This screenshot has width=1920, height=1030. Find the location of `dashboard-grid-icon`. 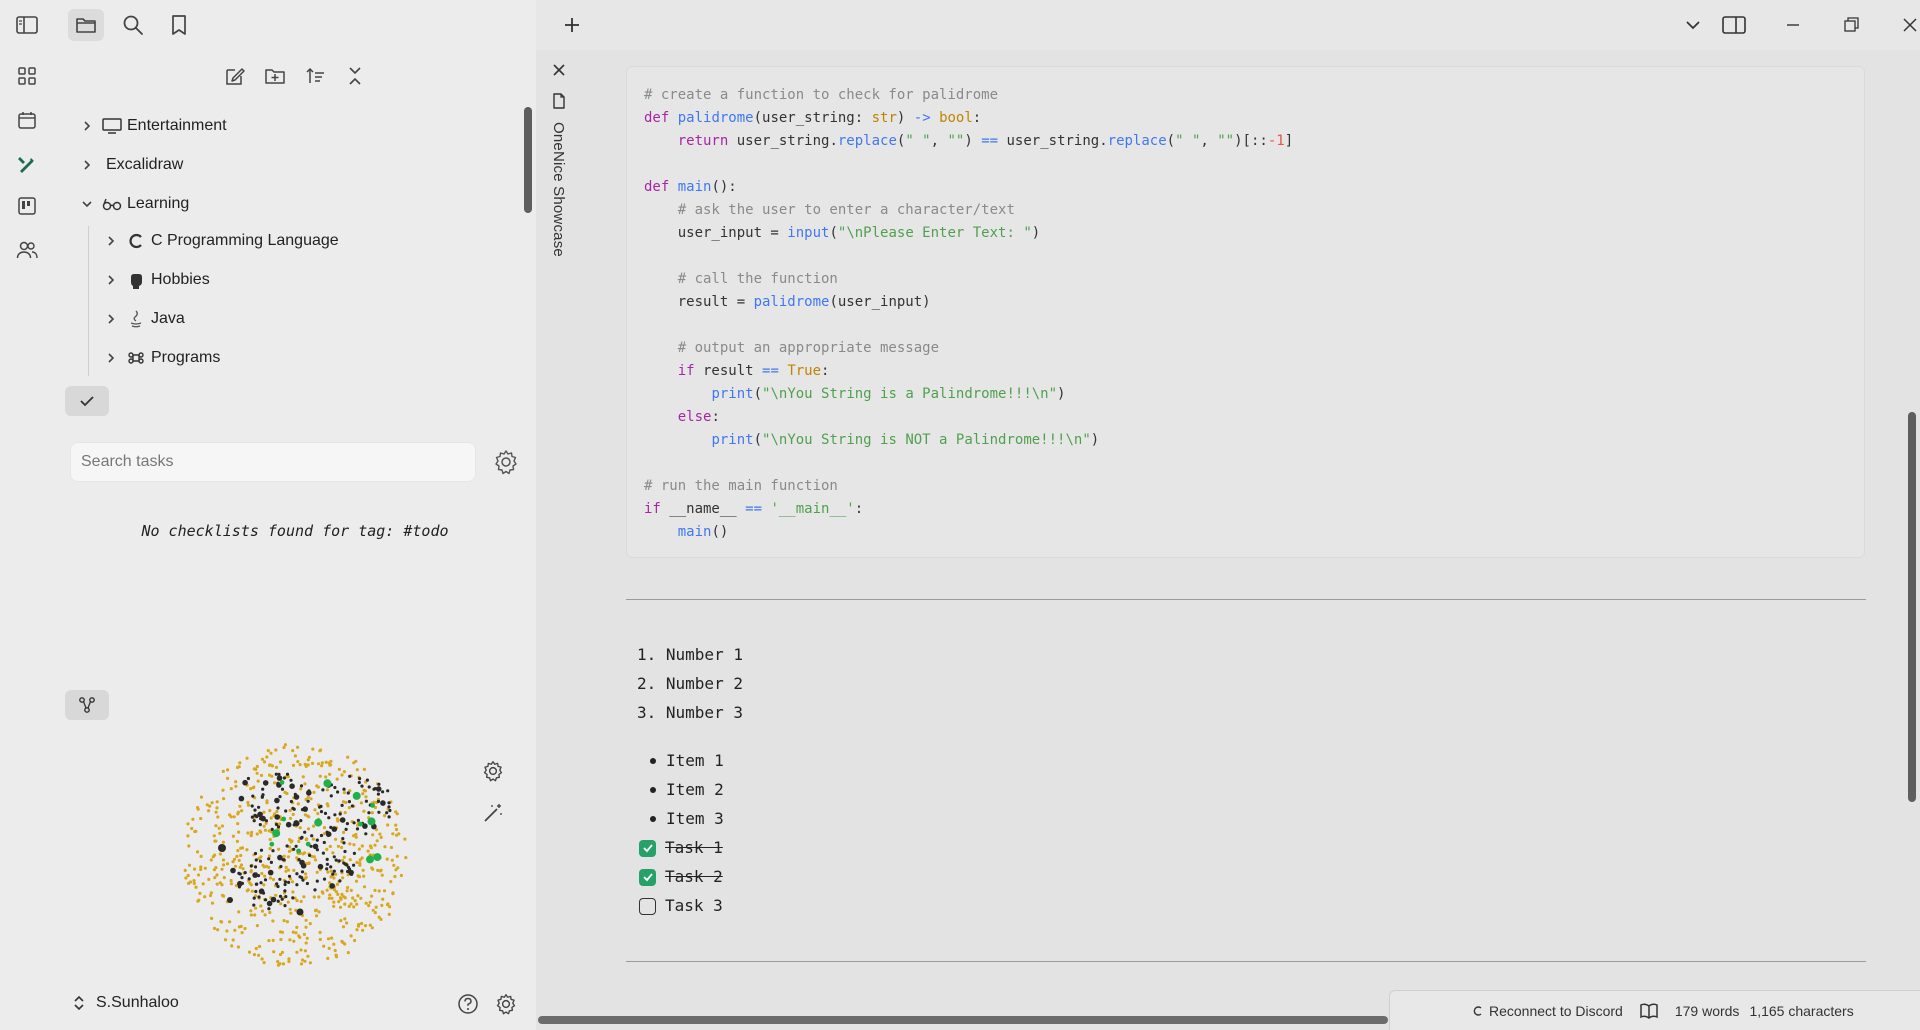

dashboard-grid-icon is located at coordinates (27, 76).